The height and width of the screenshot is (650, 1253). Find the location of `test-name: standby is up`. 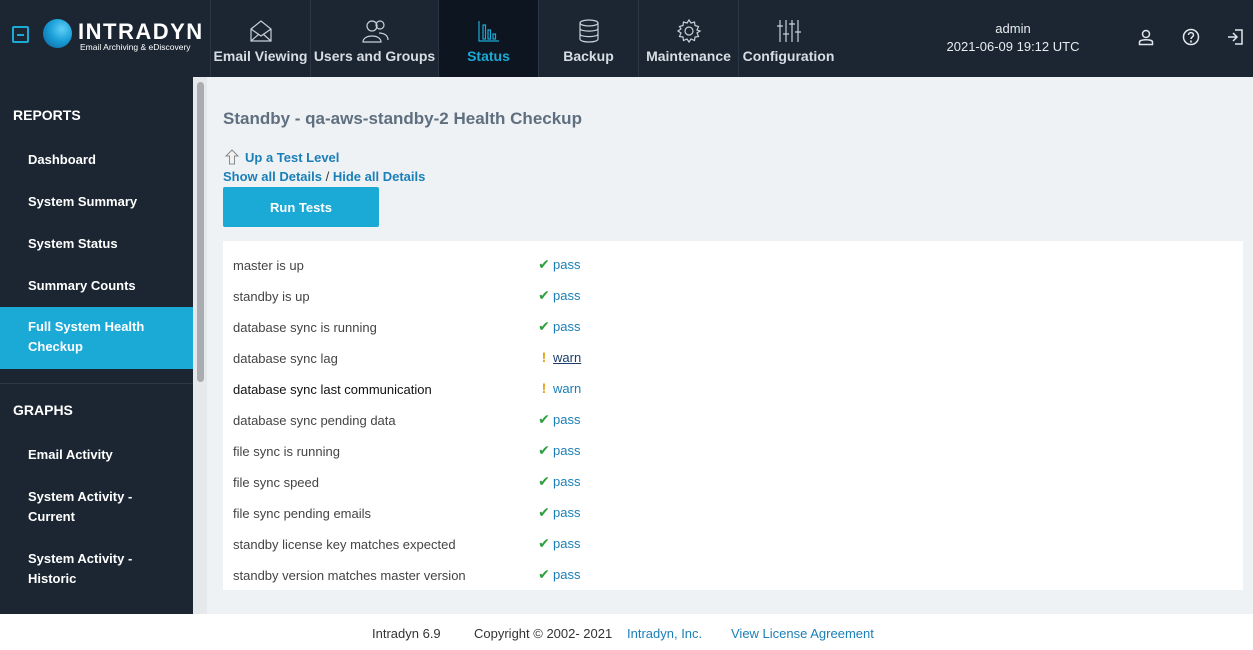

test-name: standby is up is located at coordinates (271, 296).